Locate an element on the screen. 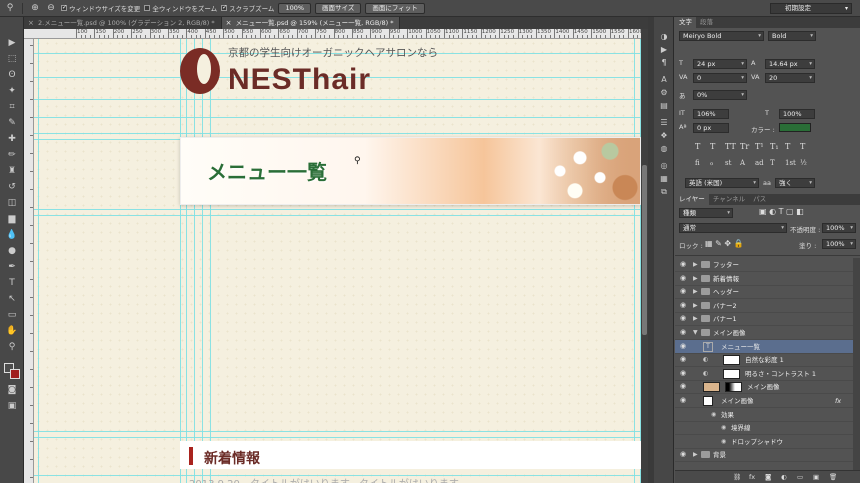  layers-scrollbar is located at coordinates (856, 364).